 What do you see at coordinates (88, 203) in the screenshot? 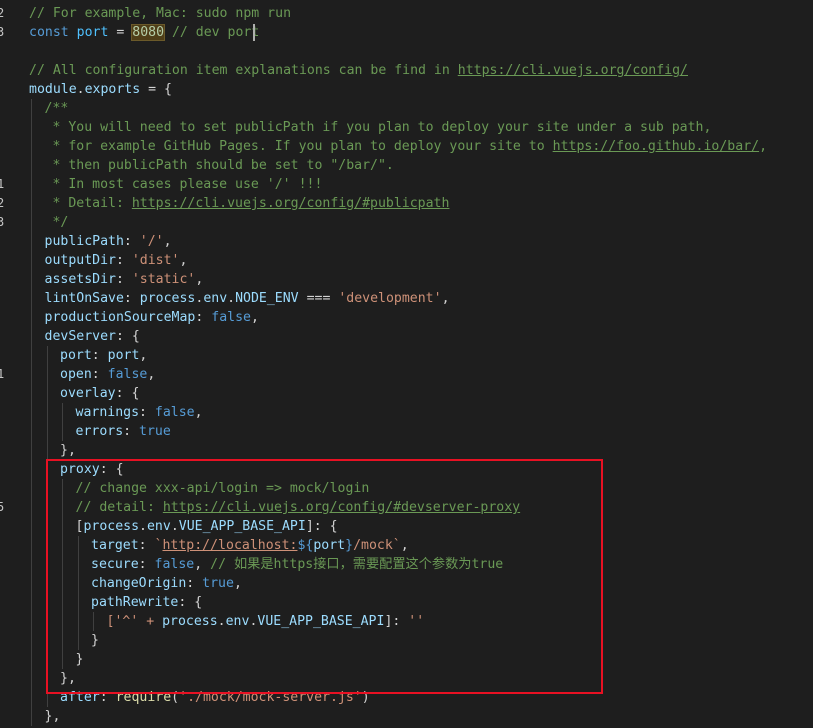
I see `code-token: * Detail:` at bounding box center [88, 203].